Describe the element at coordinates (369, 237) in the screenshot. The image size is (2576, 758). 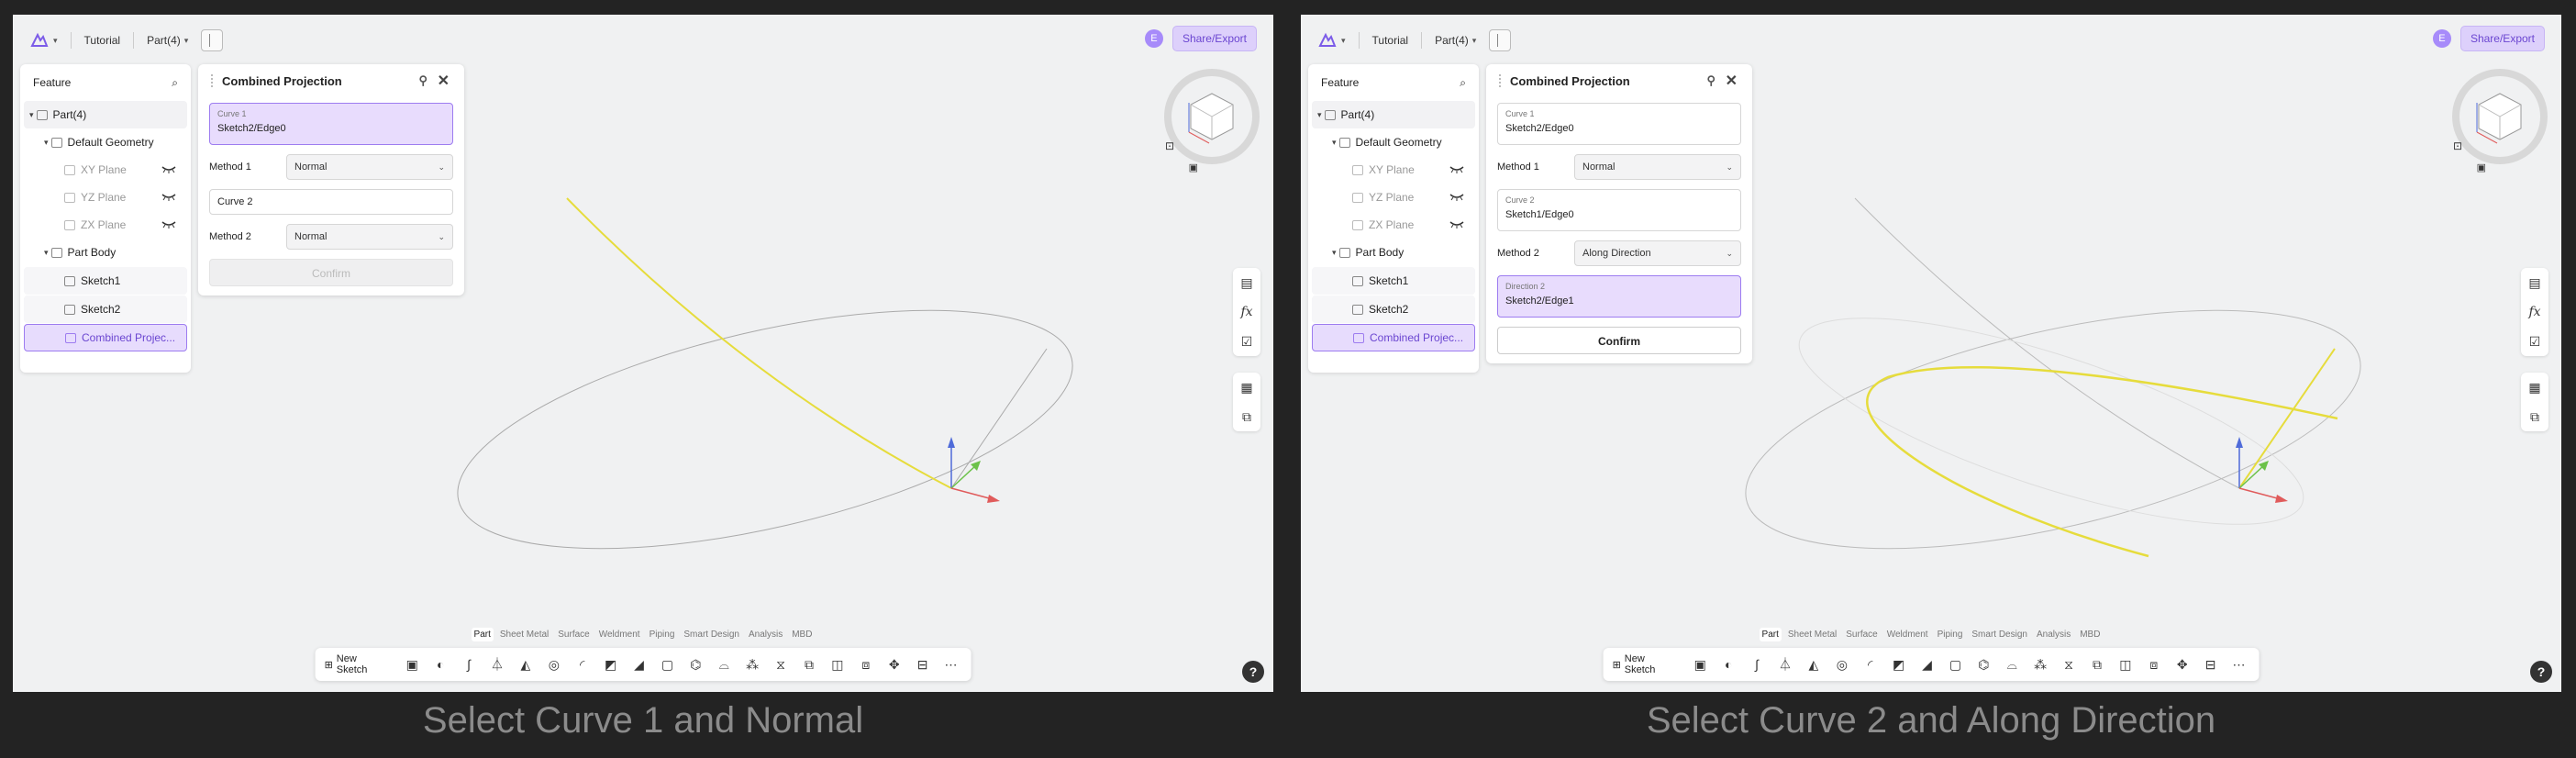
I see `method2-select: Normal ⌄` at that location.